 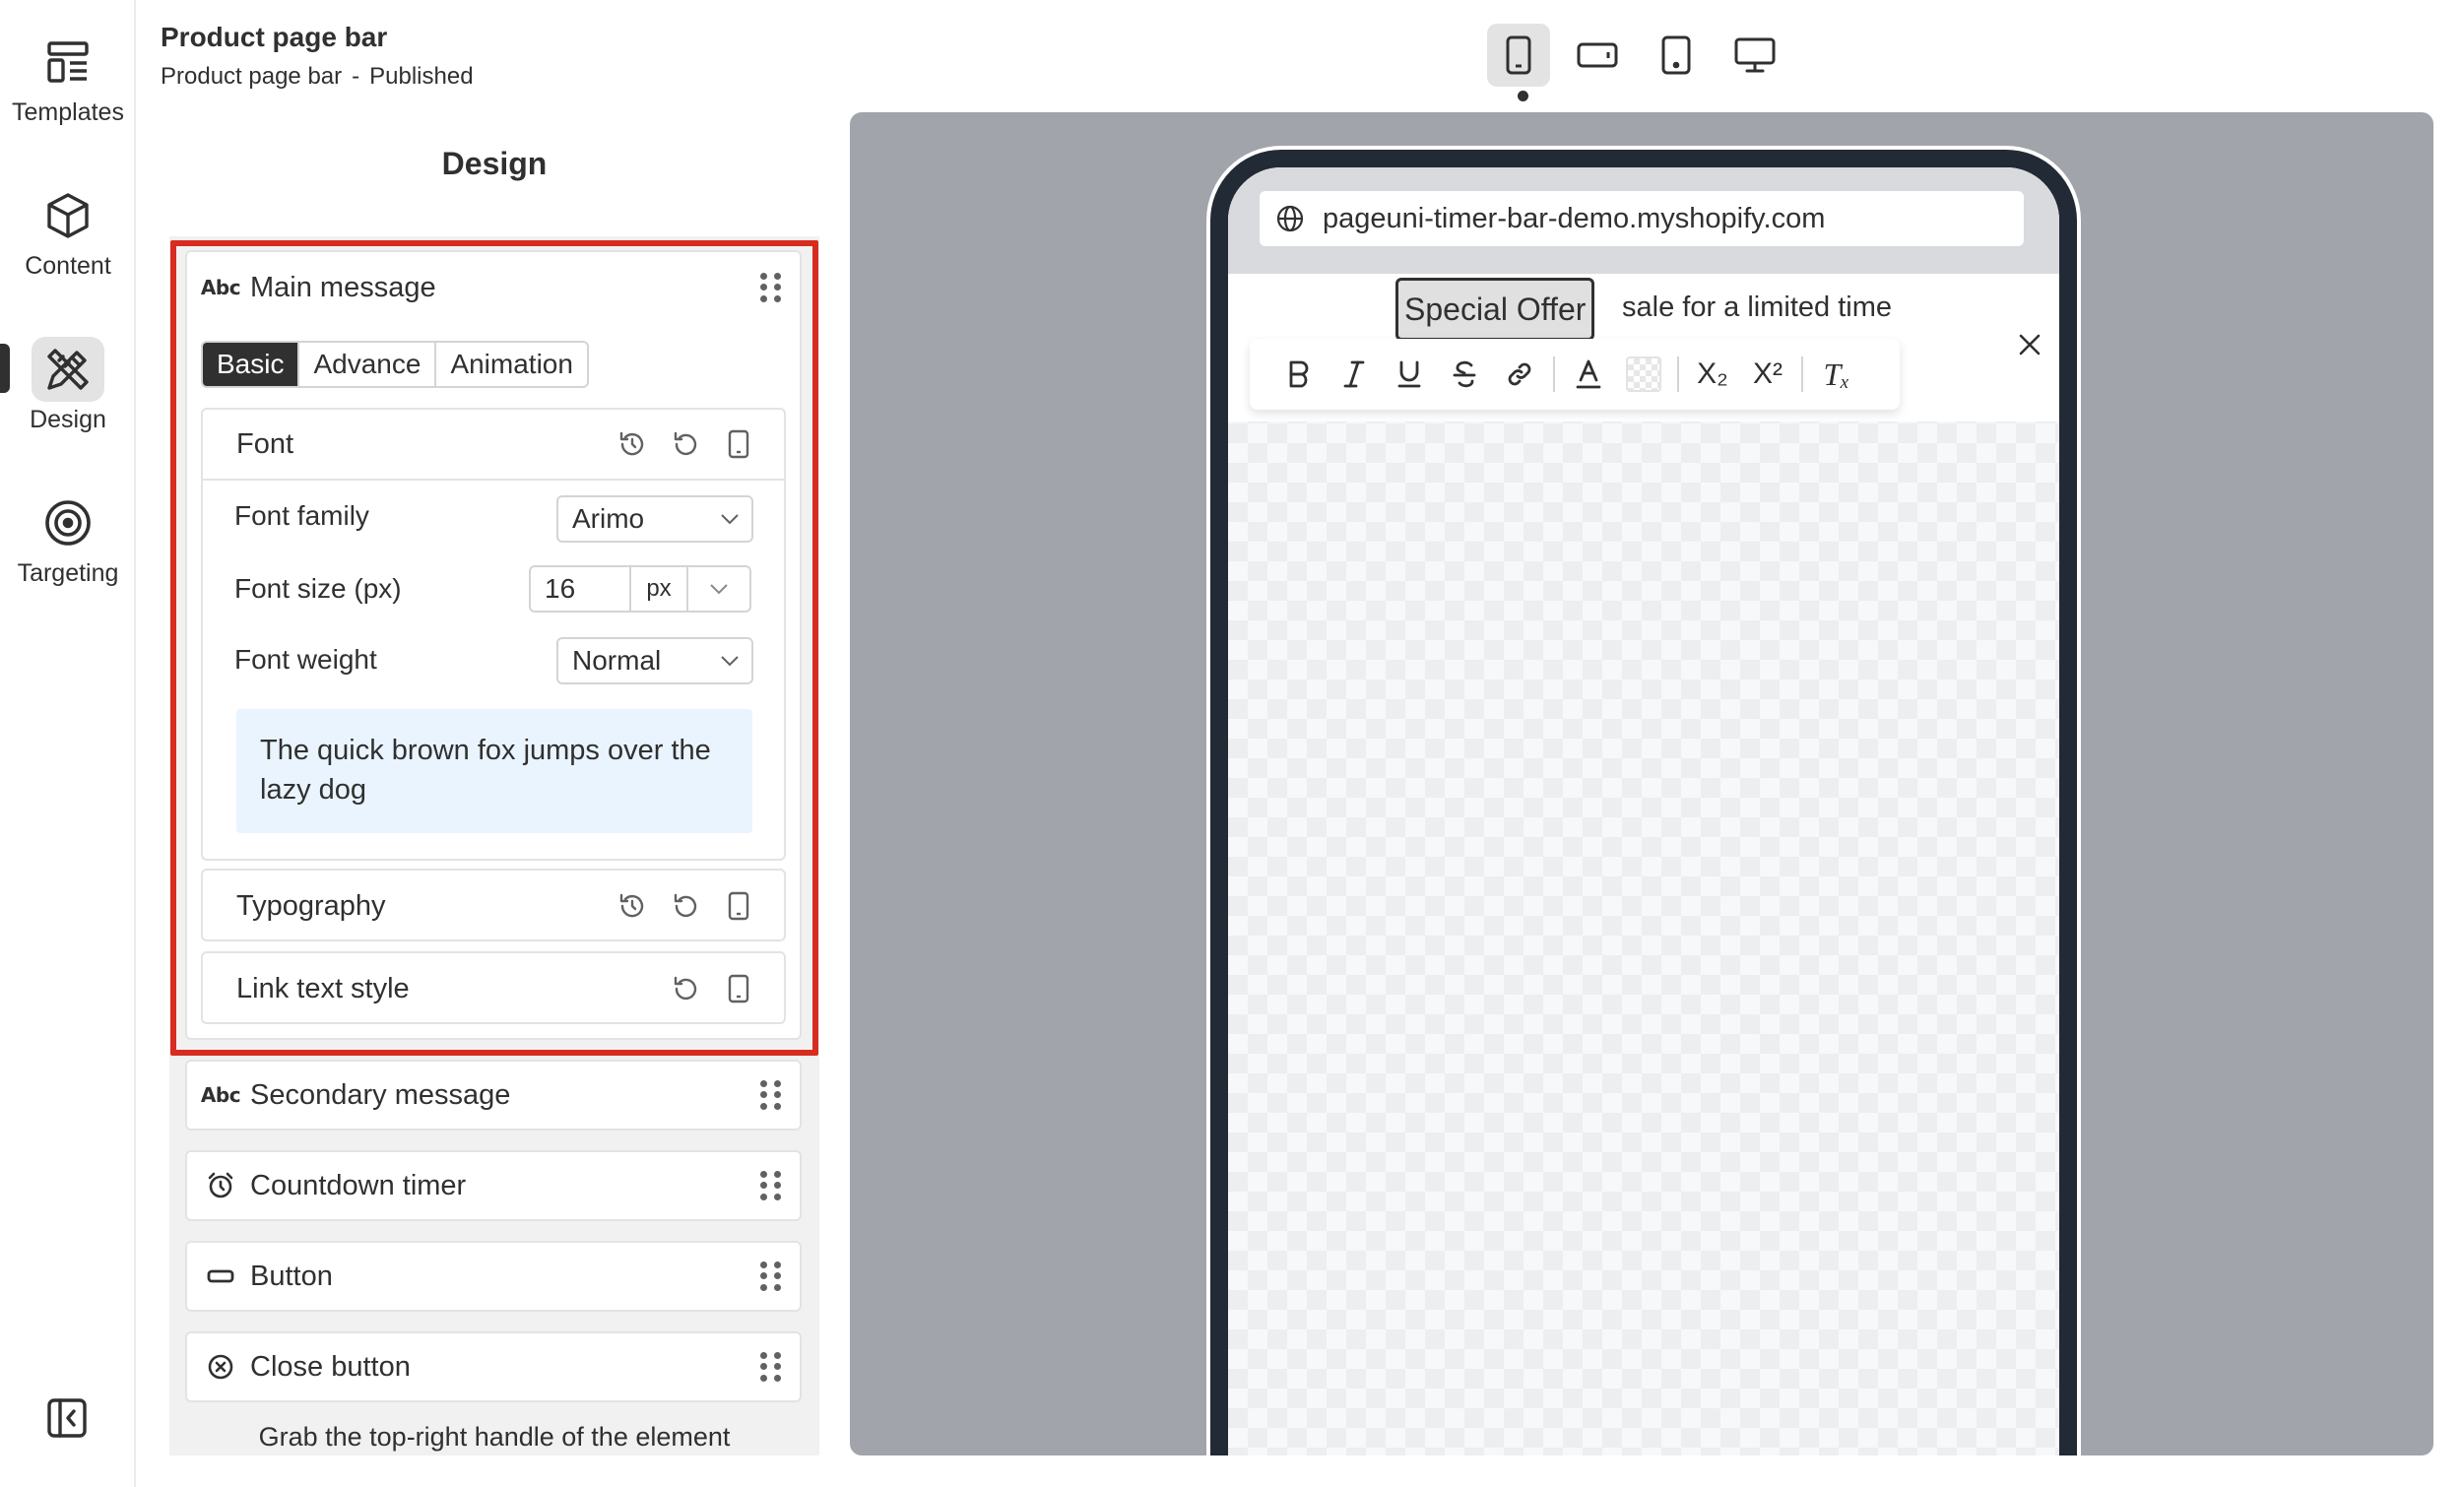 What do you see at coordinates (68, 215) in the screenshot?
I see `cube-icon` at bounding box center [68, 215].